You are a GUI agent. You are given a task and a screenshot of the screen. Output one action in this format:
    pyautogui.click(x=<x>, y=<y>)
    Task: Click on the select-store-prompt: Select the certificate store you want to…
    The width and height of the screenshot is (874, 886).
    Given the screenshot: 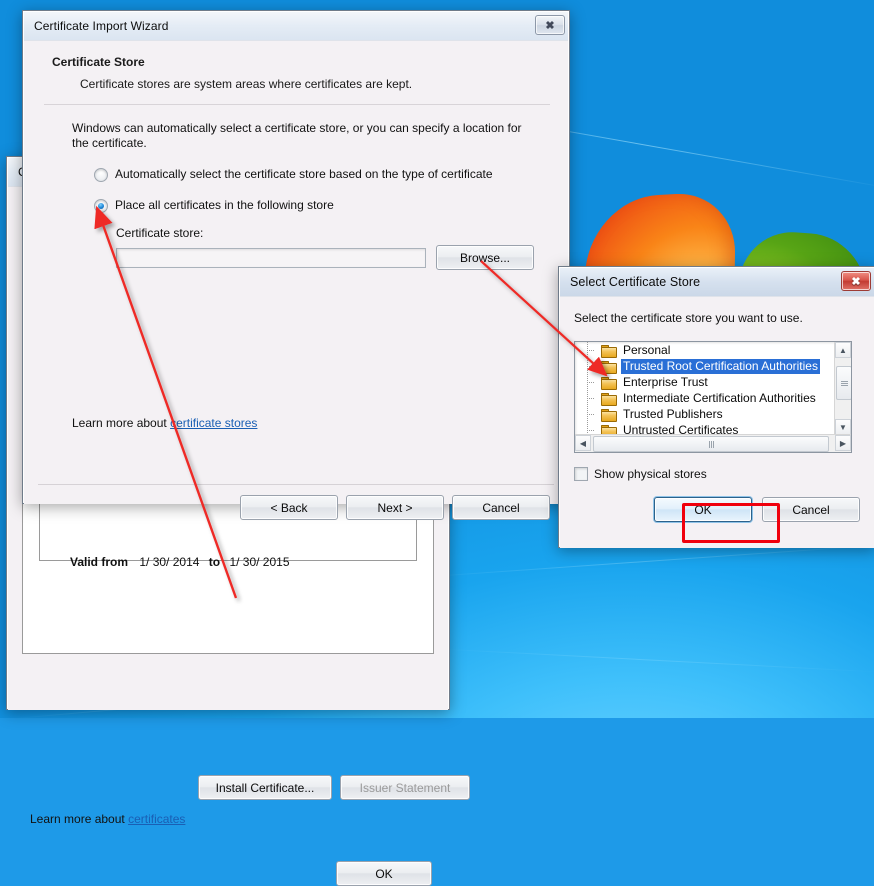 What is the action you would take?
    pyautogui.click(x=688, y=318)
    